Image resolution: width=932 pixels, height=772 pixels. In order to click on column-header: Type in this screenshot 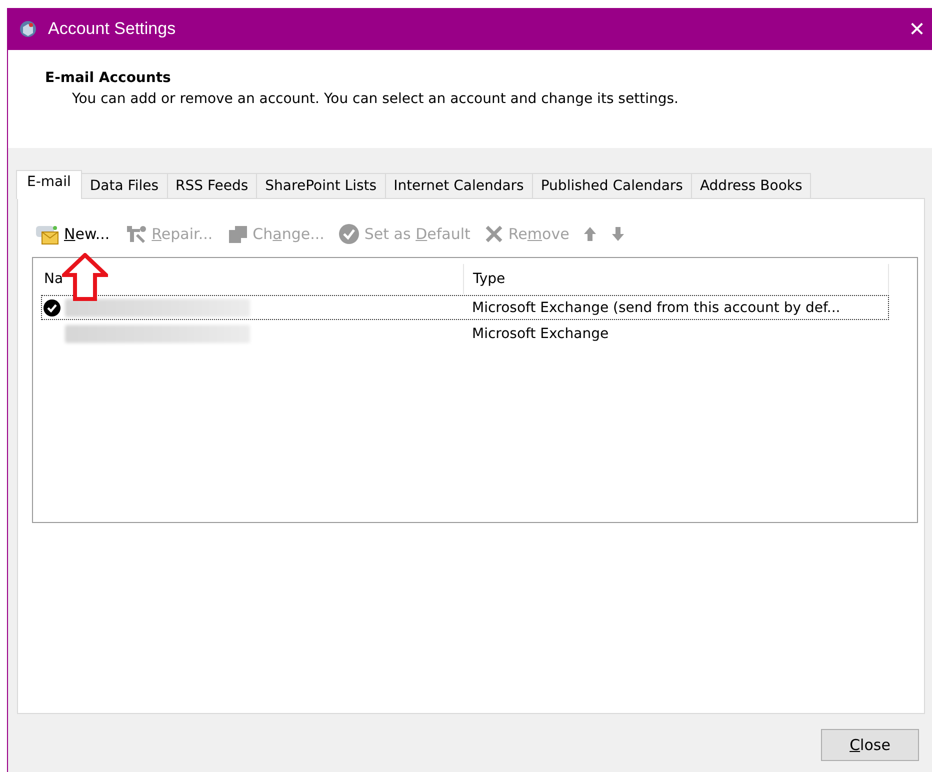, I will do `click(676, 279)`.